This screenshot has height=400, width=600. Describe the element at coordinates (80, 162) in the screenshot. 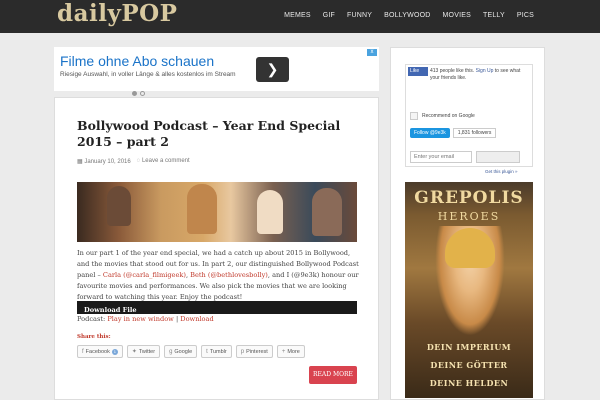

I see `calendar-icon: ▦` at that location.